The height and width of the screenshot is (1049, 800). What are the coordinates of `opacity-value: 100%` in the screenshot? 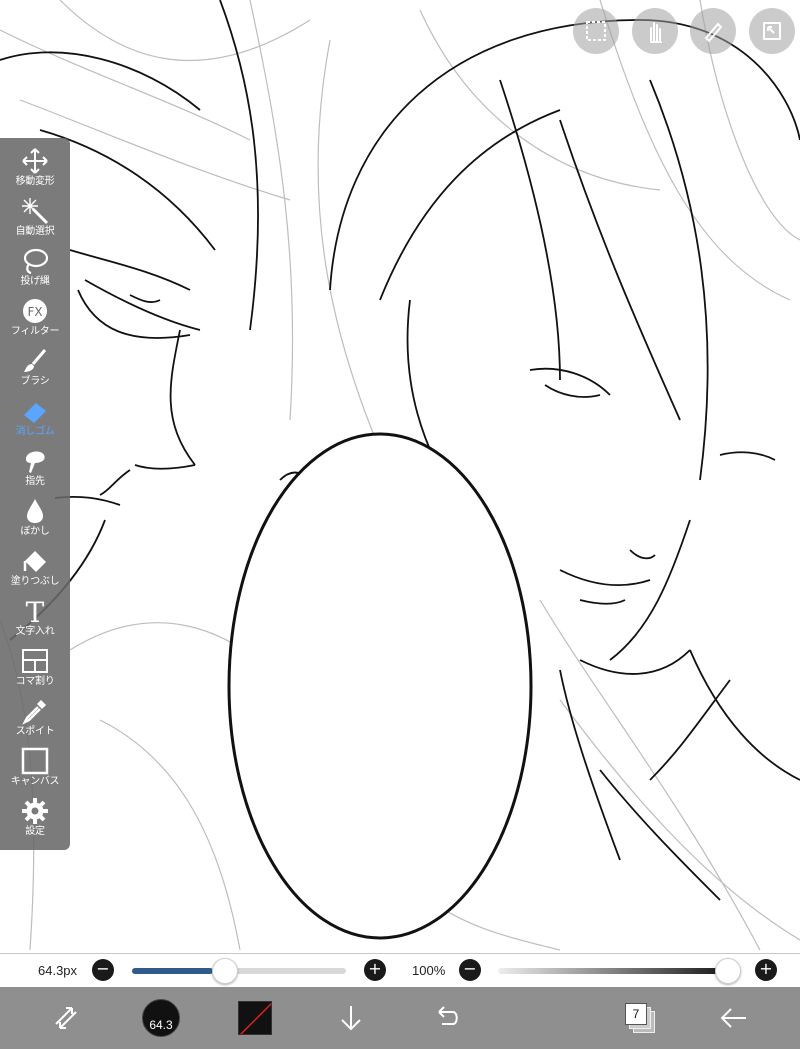 It's located at (429, 970).